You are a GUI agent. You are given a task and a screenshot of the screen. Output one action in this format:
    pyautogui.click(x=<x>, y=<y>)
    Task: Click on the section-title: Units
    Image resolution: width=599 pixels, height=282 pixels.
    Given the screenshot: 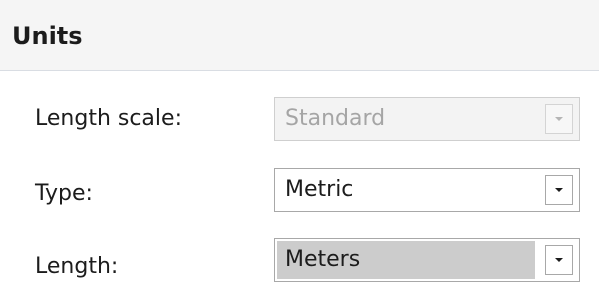 What is the action you would take?
    pyautogui.click(x=47, y=36)
    